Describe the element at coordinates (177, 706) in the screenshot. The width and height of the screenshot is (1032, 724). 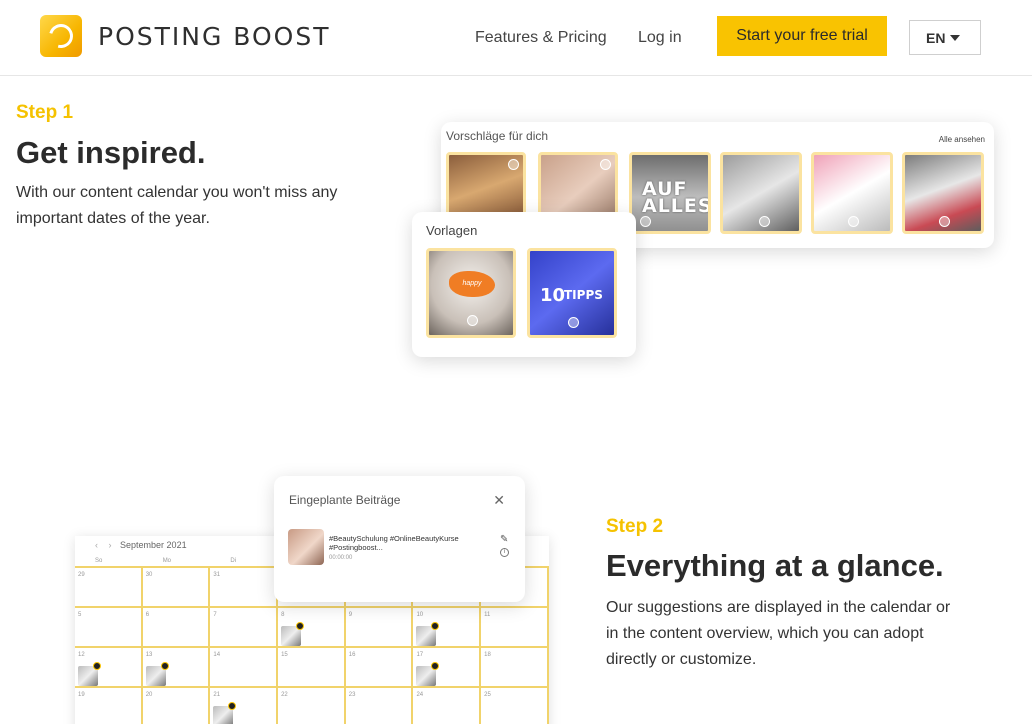
I see `calendar-day: 20` at that location.